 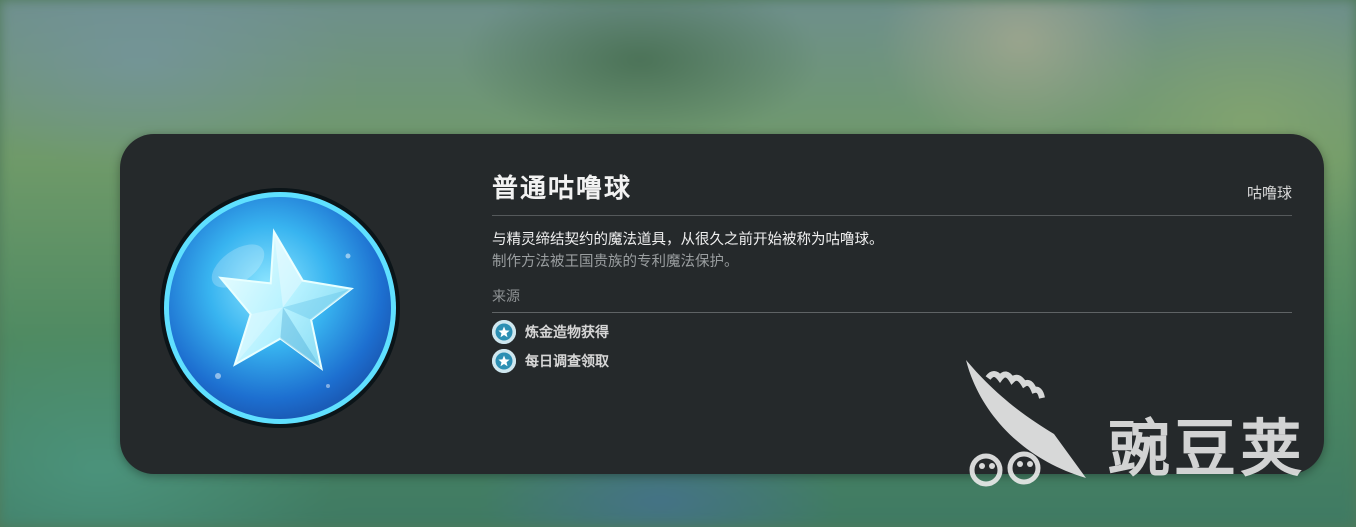 I want to click on item-category: 咕噜球, so click(x=1269, y=193).